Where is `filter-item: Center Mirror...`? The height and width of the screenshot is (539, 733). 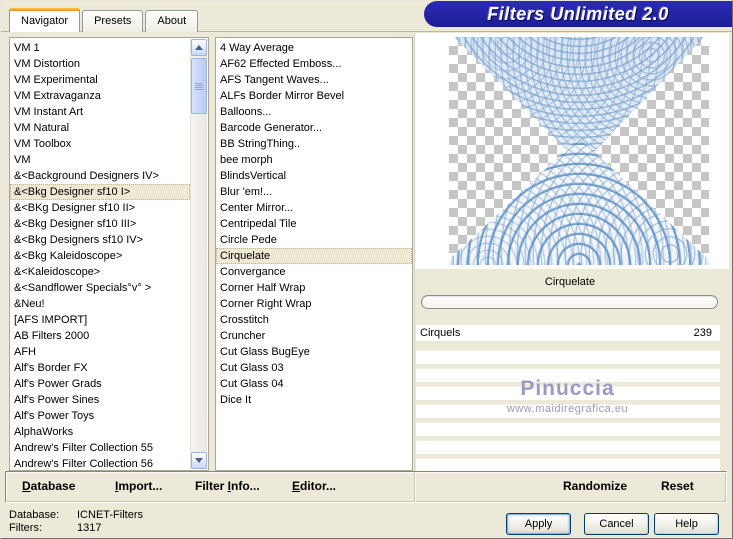 filter-item: Center Mirror... is located at coordinates (314, 208).